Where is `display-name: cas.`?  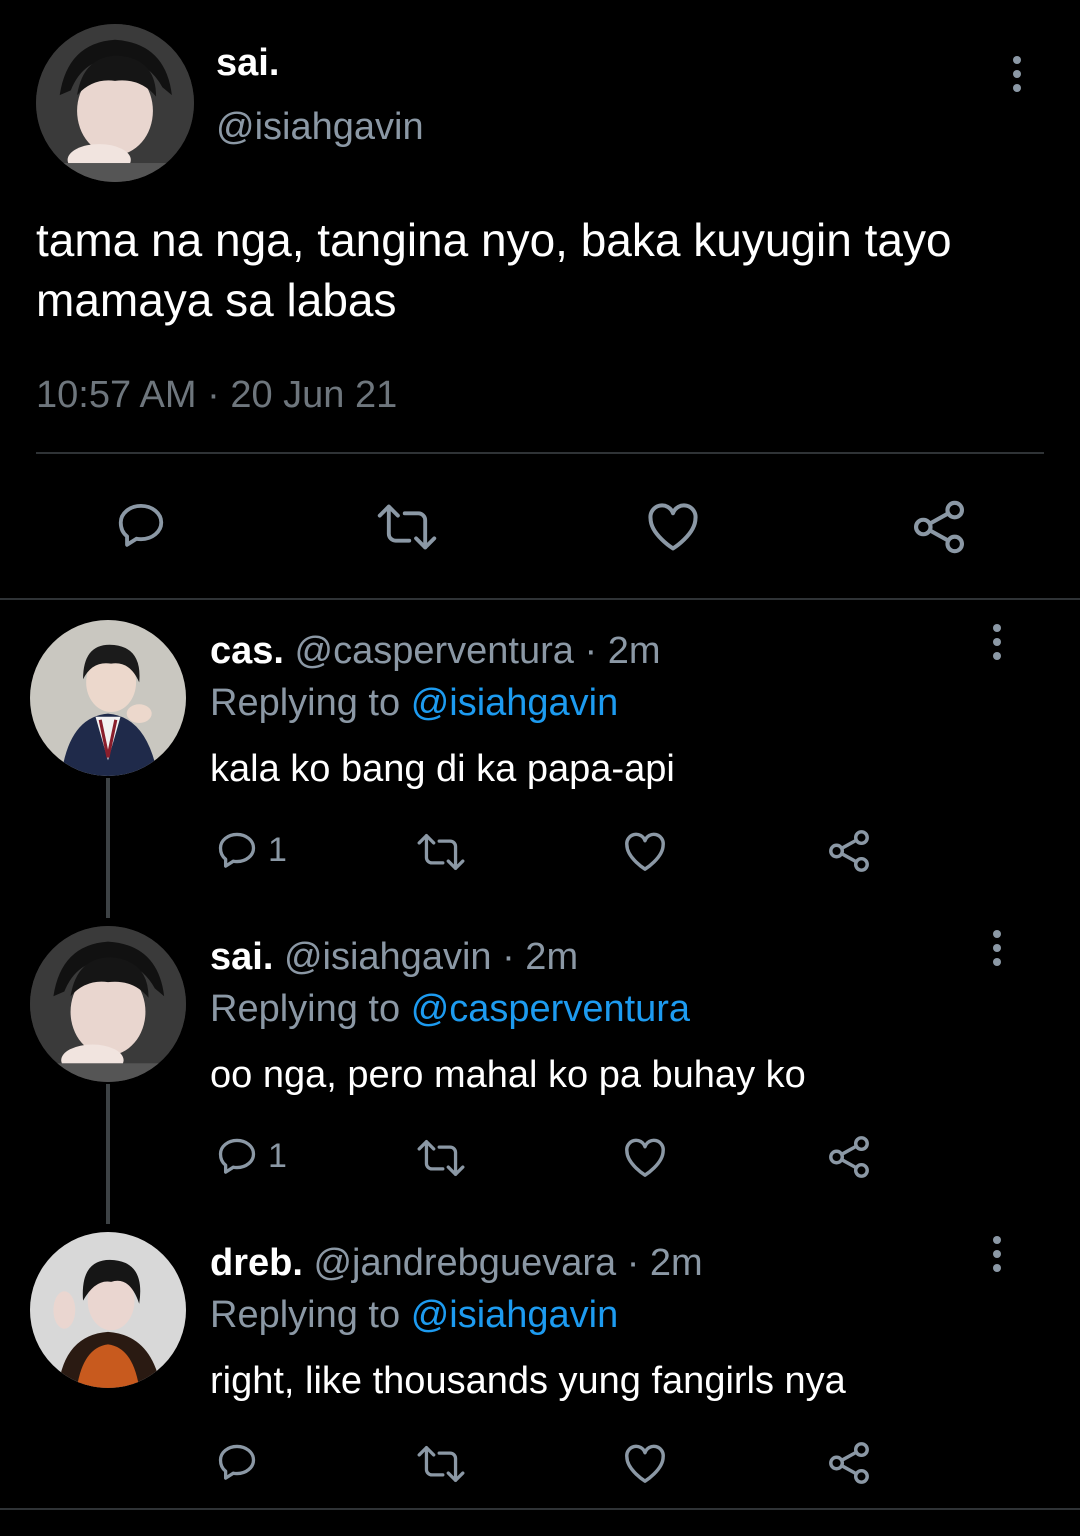
display-name: cas. is located at coordinates (247, 651).